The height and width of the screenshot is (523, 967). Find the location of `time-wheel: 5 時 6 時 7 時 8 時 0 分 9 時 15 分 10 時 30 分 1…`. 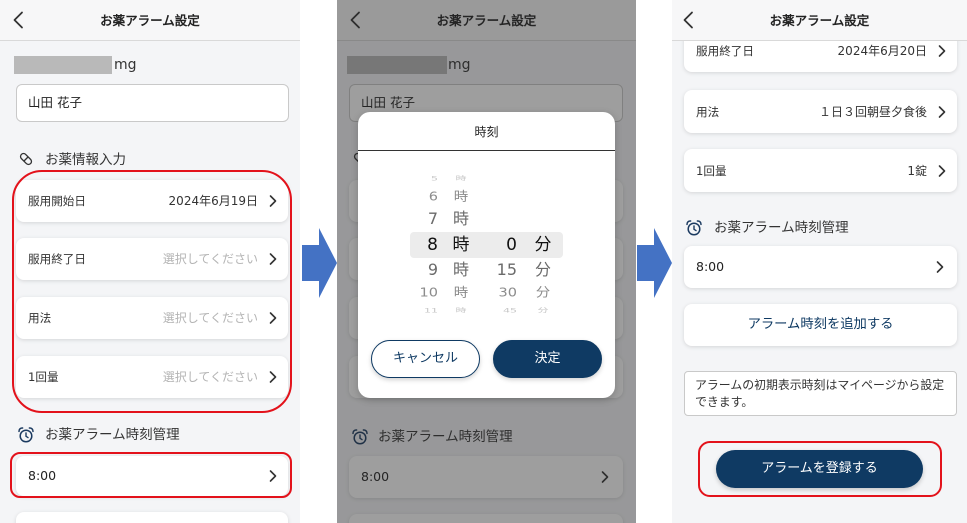

time-wheel: 5 時 6 時 7 時 8 時 0 分 9 時 15 分 10 時 30 分 1… is located at coordinates (486, 240).